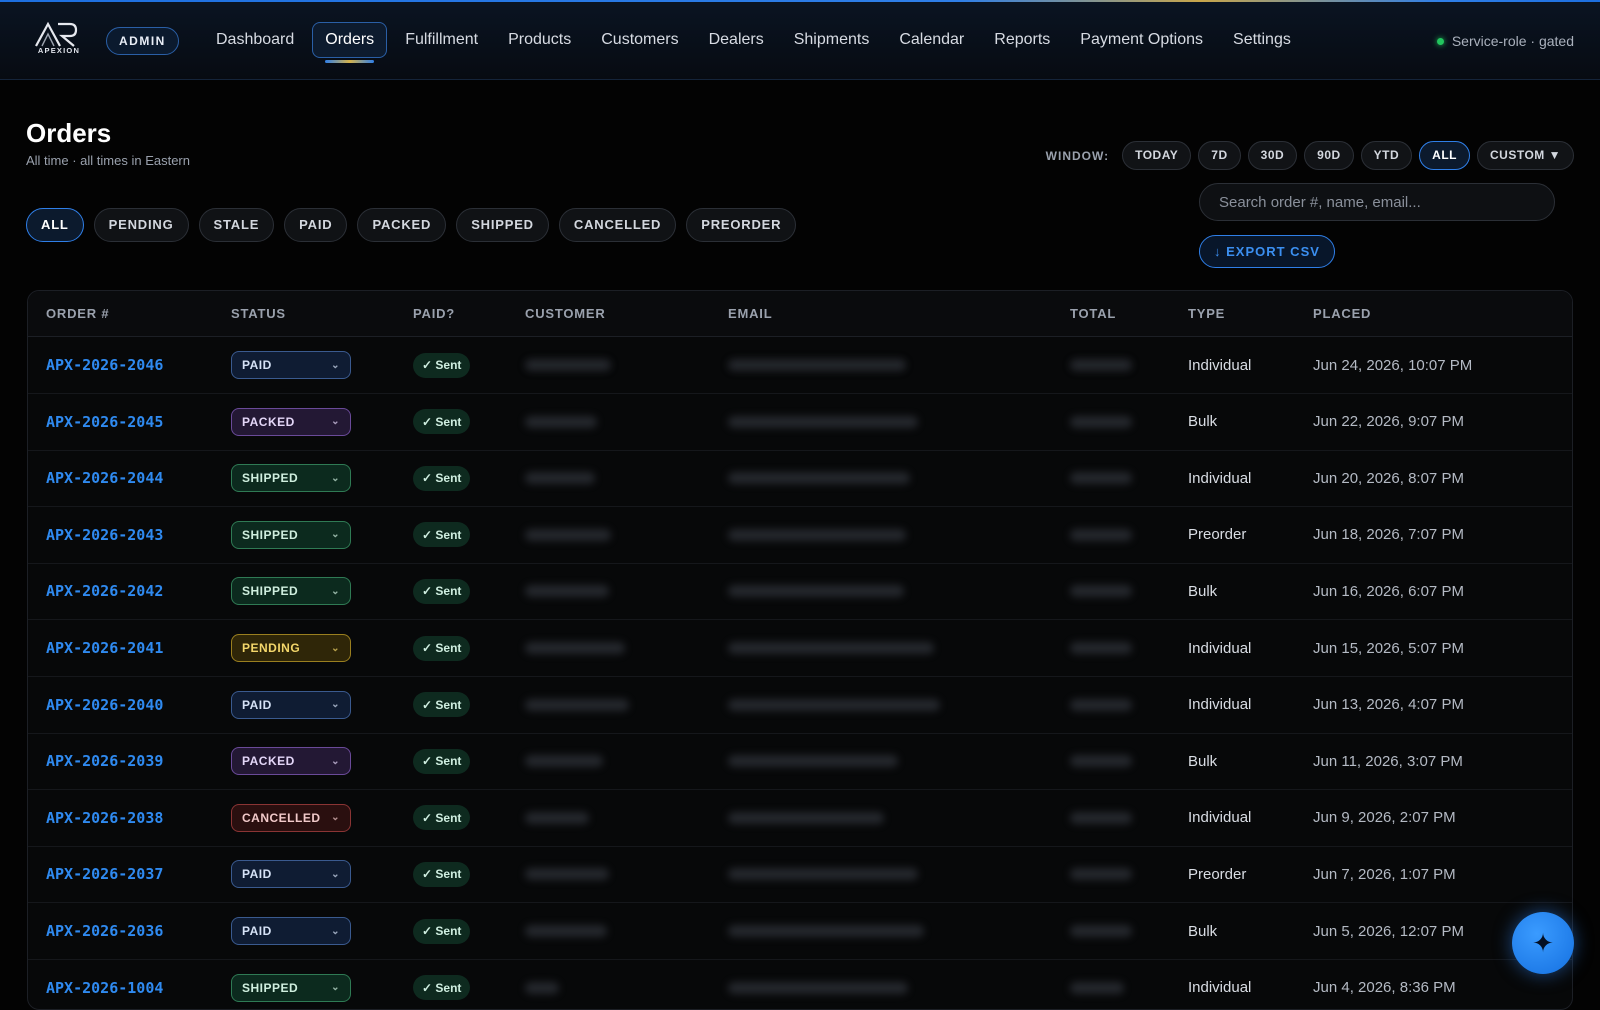  What do you see at coordinates (441, 40) in the screenshot?
I see `nav-item-fulfillment: Fulfillment` at bounding box center [441, 40].